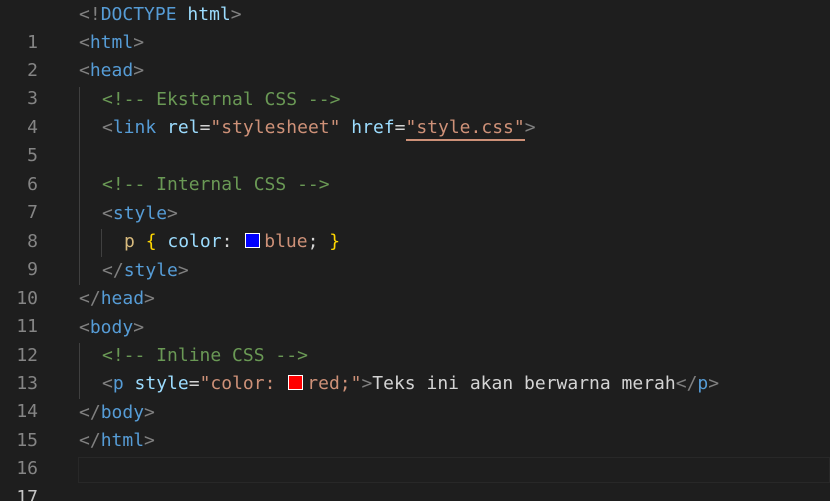 The width and height of the screenshot is (830, 501). I want to click on attribute-name: href, so click(373, 127).